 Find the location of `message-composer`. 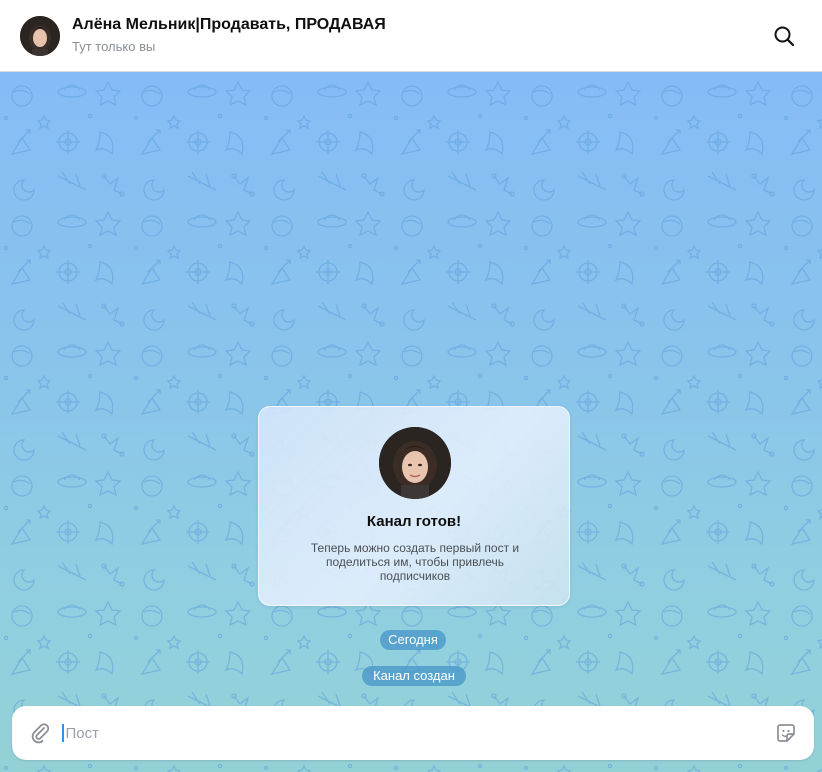

message-composer is located at coordinates (413, 733).